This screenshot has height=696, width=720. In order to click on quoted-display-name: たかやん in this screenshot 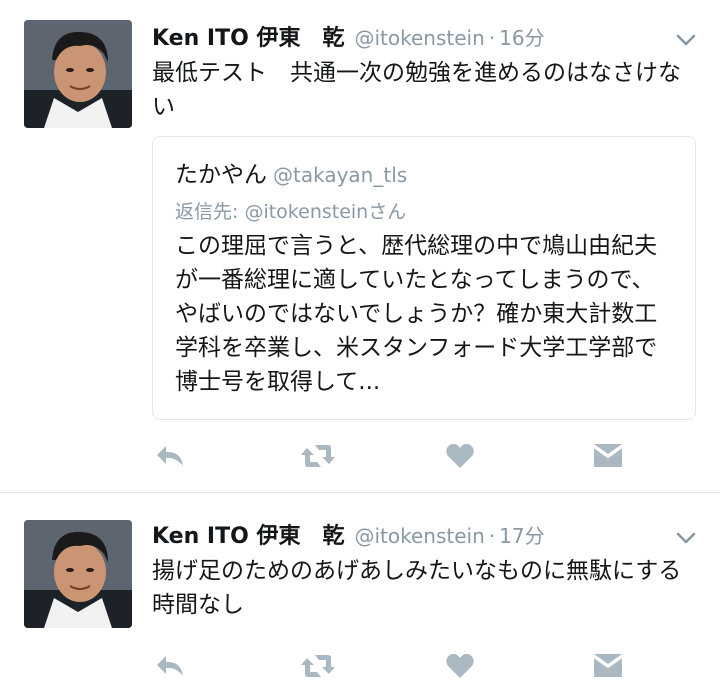, I will do `click(221, 175)`.